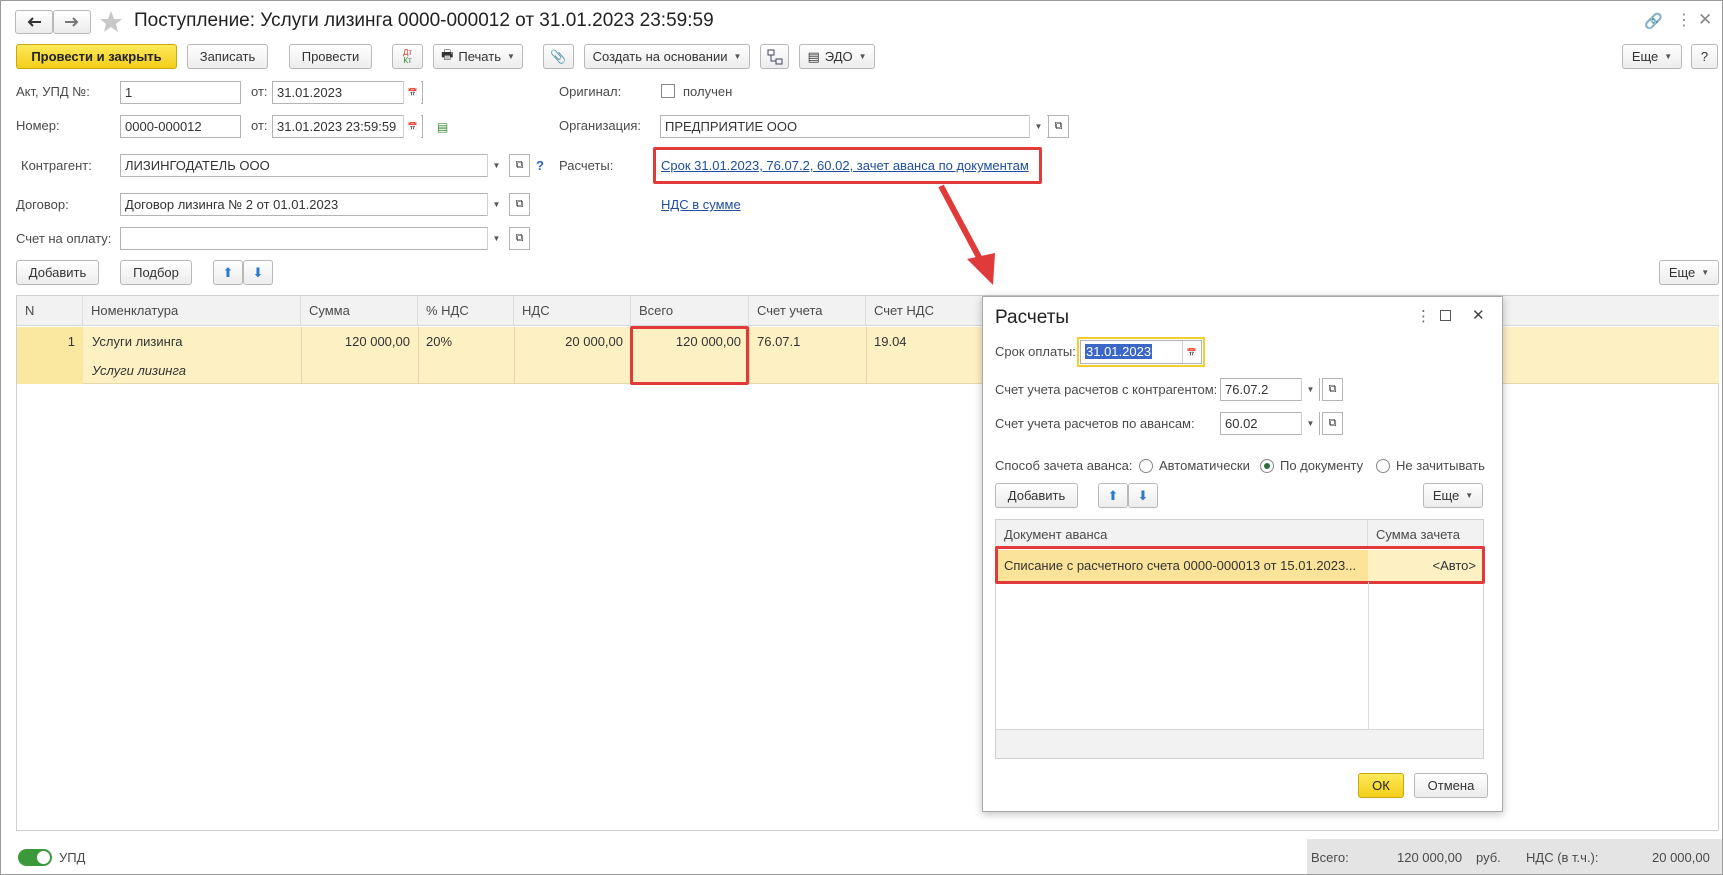  Describe the element at coordinates (1381, 785) in the screenshot. I see `ok-button: ОК` at that location.